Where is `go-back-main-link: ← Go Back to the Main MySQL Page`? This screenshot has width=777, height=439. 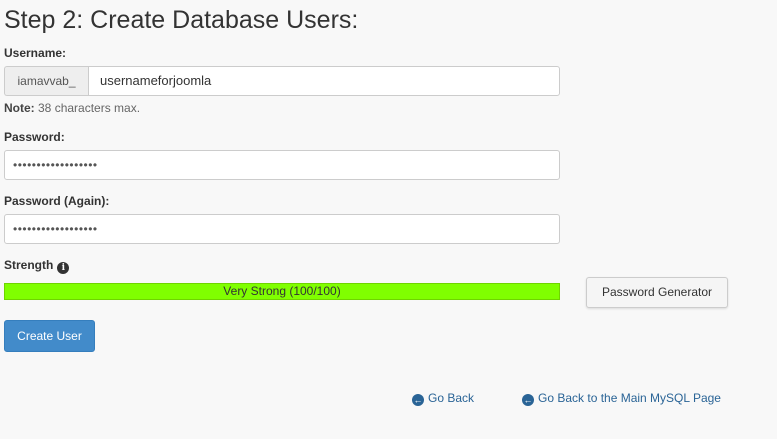 go-back-main-link: ← Go Back to the Main MySQL Page is located at coordinates (621, 398).